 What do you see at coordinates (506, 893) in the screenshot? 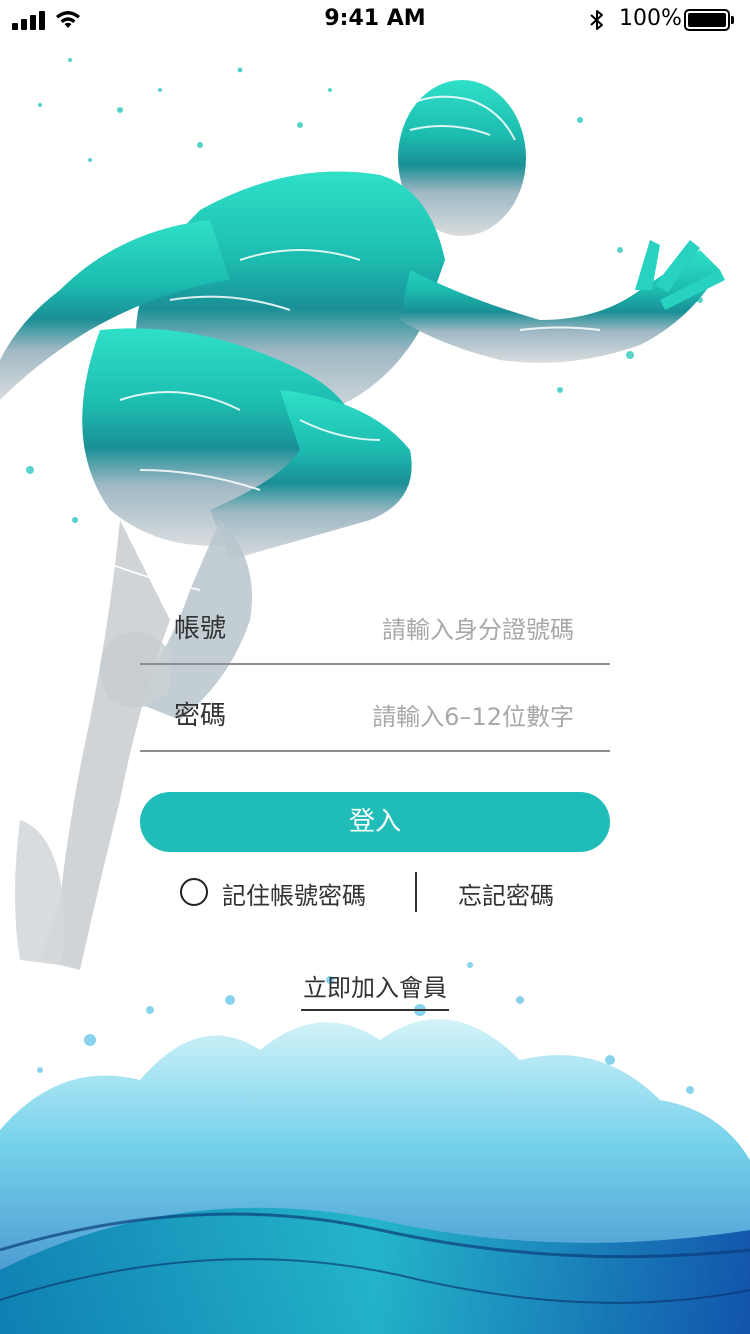
I see `forgot-password-link: 忘記密碼` at bounding box center [506, 893].